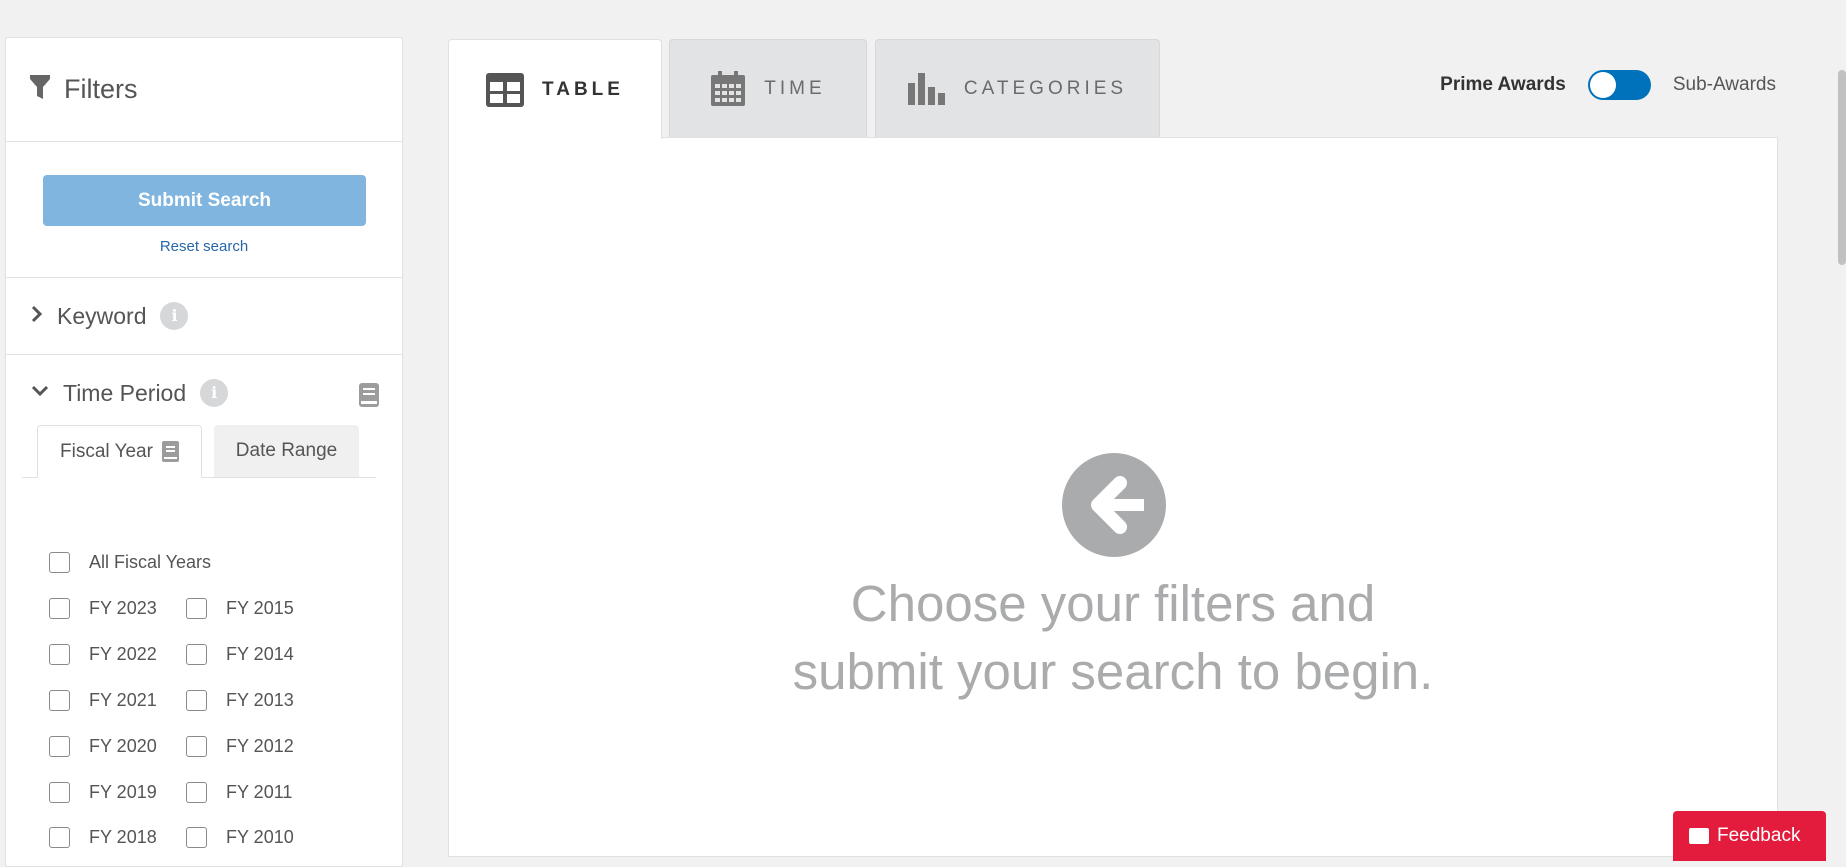 The image size is (1846, 867). Describe the element at coordinates (123, 746) in the screenshot. I see `checkbox-label: FY 2020` at that location.